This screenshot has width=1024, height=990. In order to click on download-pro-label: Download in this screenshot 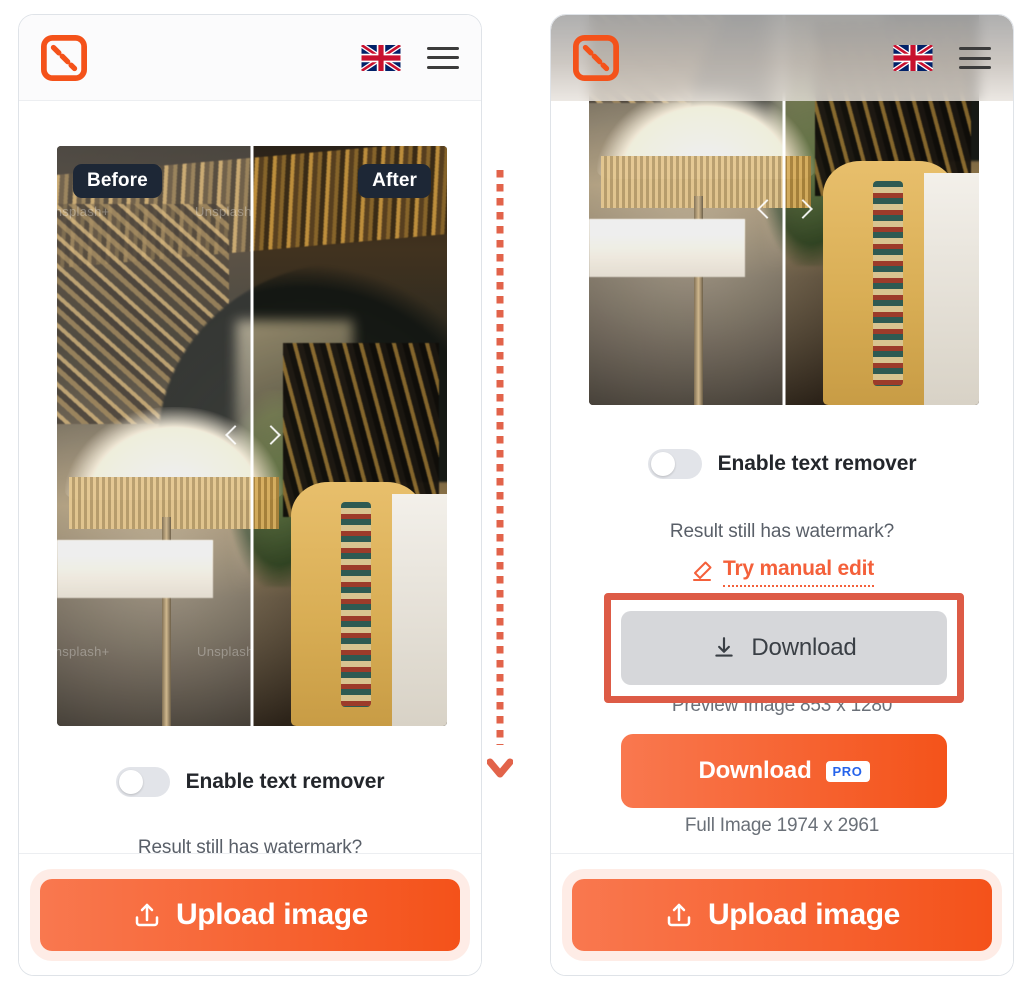, I will do `click(755, 770)`.